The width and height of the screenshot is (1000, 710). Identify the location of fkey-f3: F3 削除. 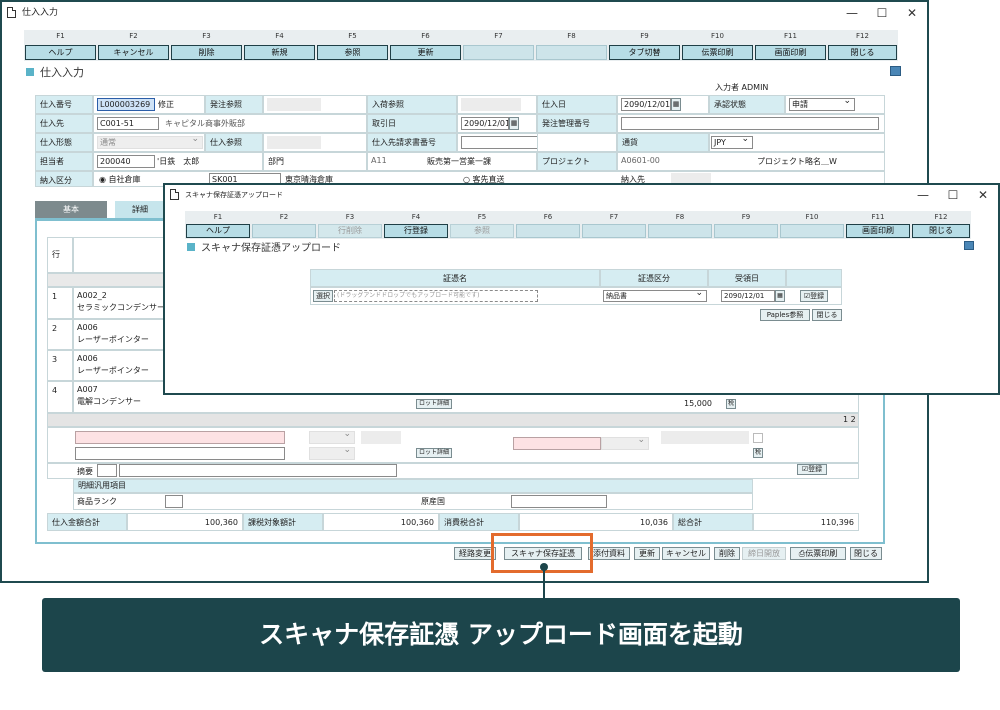
(206, 45).